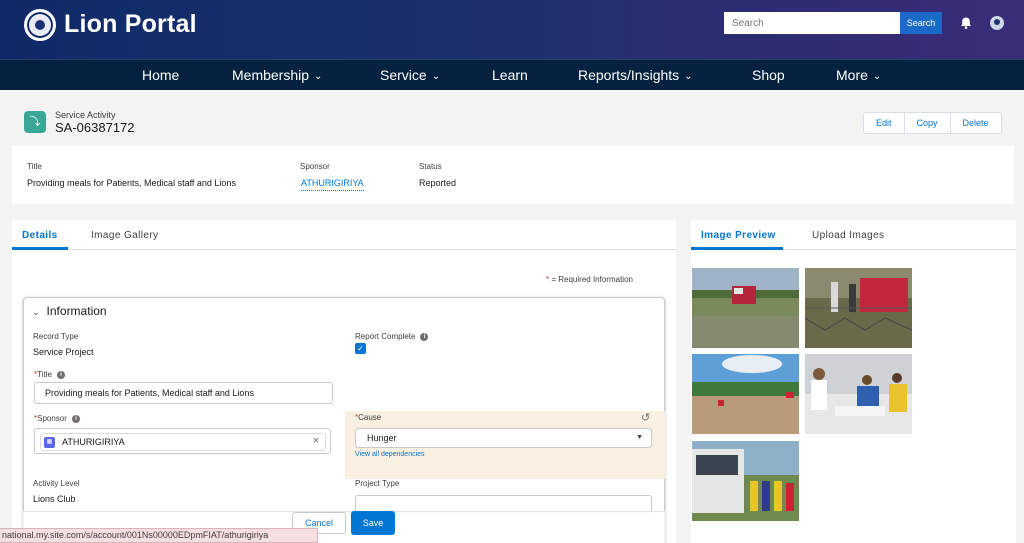  I want to click on edit-button: Edit, so click(884, 123).